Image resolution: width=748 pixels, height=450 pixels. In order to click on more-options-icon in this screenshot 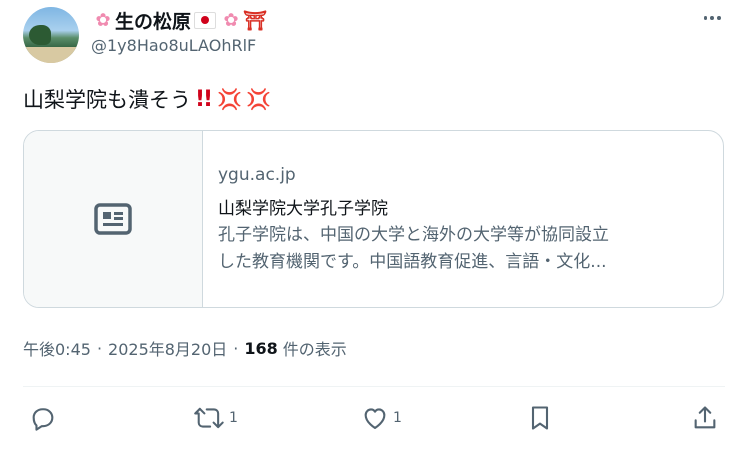, I will do `click(712, 18)`.